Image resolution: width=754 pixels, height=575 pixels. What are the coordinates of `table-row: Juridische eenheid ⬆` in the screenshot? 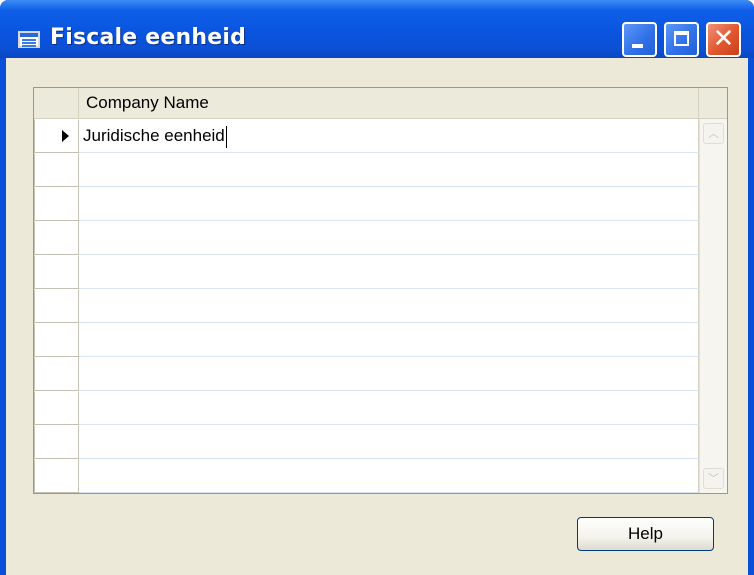 It's located at (380, 136).